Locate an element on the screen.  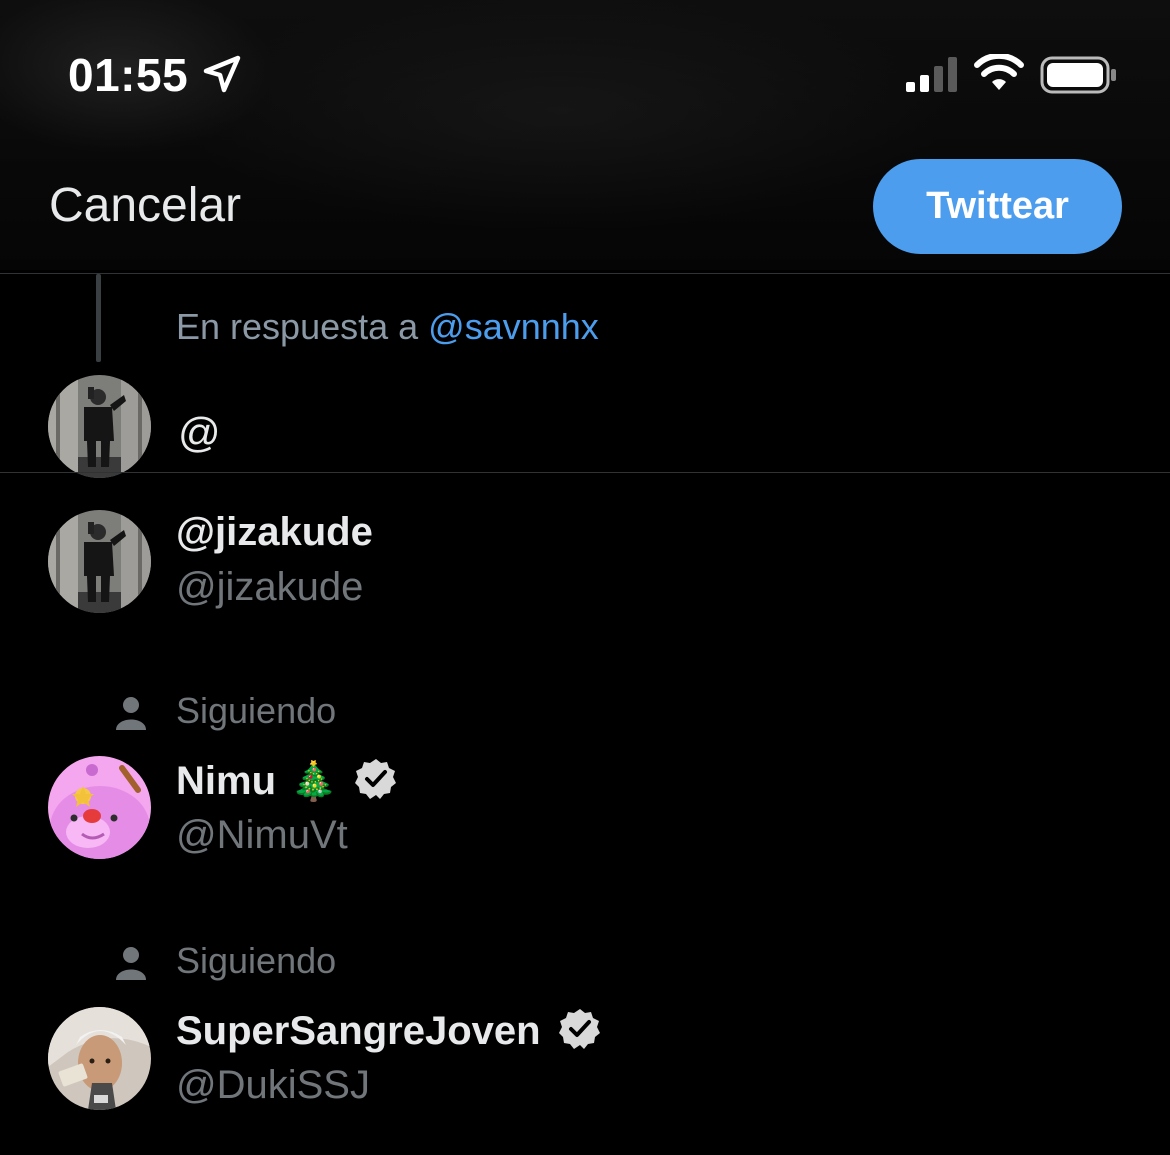
christmas-tree-emoji: 🎄 is located at coordinates (314, 782).